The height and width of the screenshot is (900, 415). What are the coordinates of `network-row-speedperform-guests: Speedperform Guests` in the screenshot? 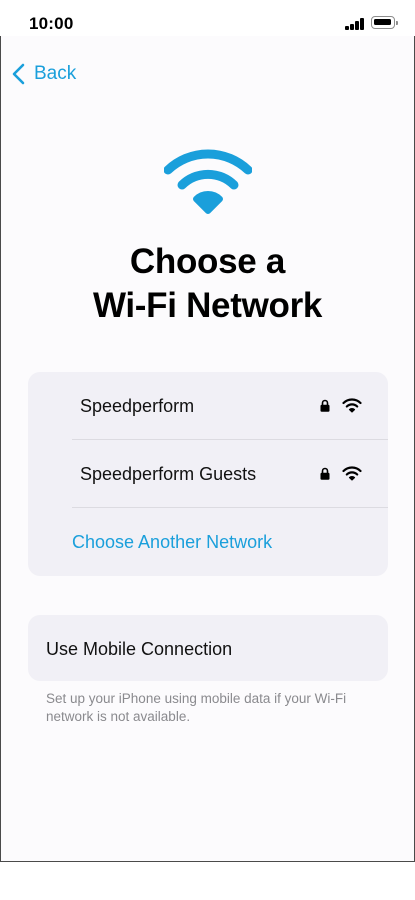 It's located at (230, 474).